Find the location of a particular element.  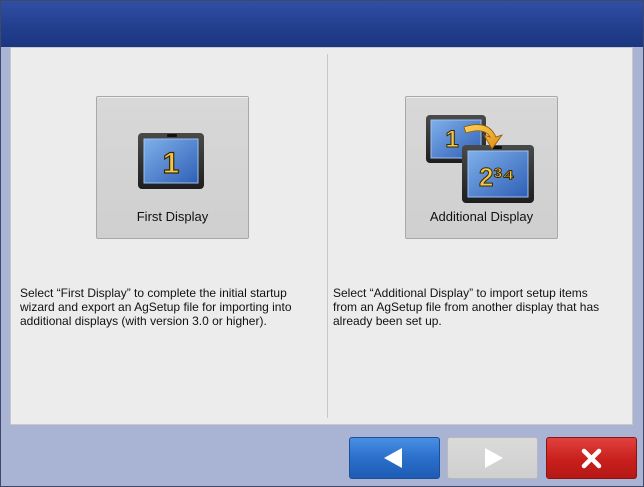

additional-display-label: Additional Display is located at coordinates (481, 216).